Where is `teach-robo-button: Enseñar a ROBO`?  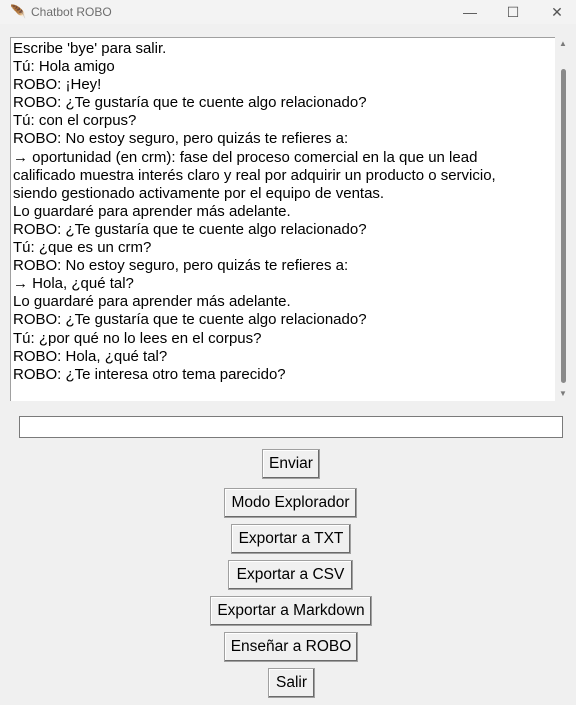 teach-robo-button: Enseñar a ROBO is located at coordinates (291, 647).